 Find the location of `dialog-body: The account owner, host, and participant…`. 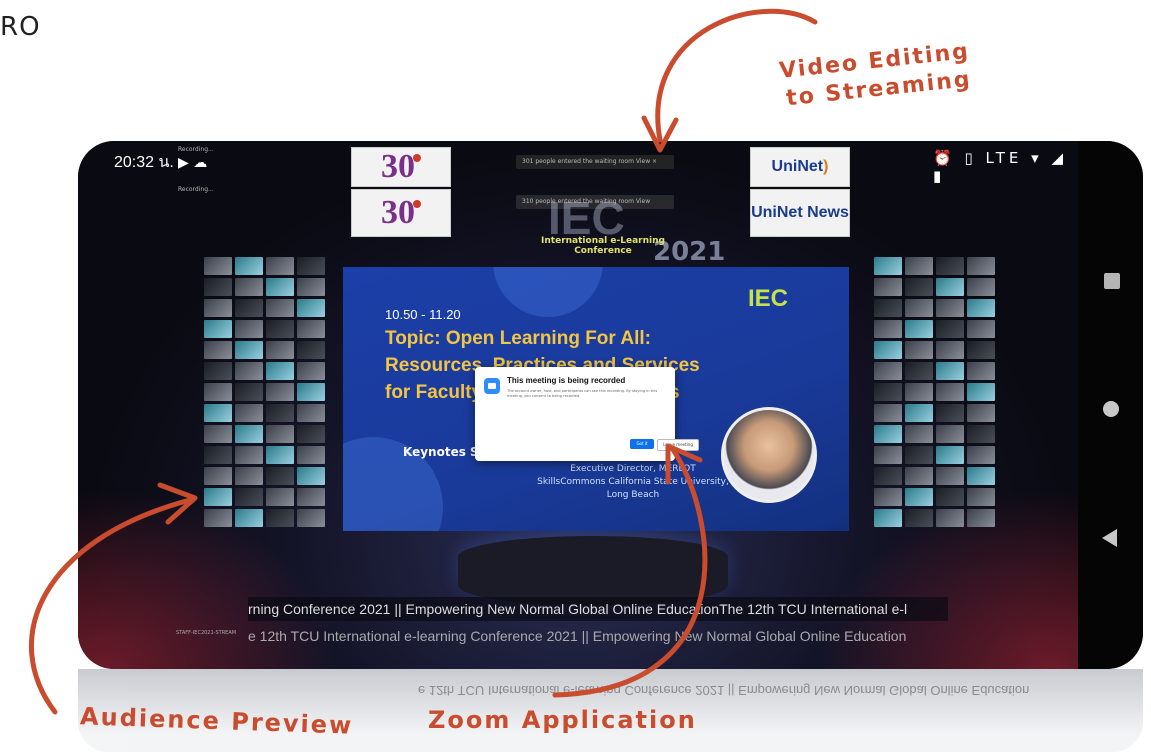

dialog-body: The account owner, host, and participant… is located at coordinates (582, 393).